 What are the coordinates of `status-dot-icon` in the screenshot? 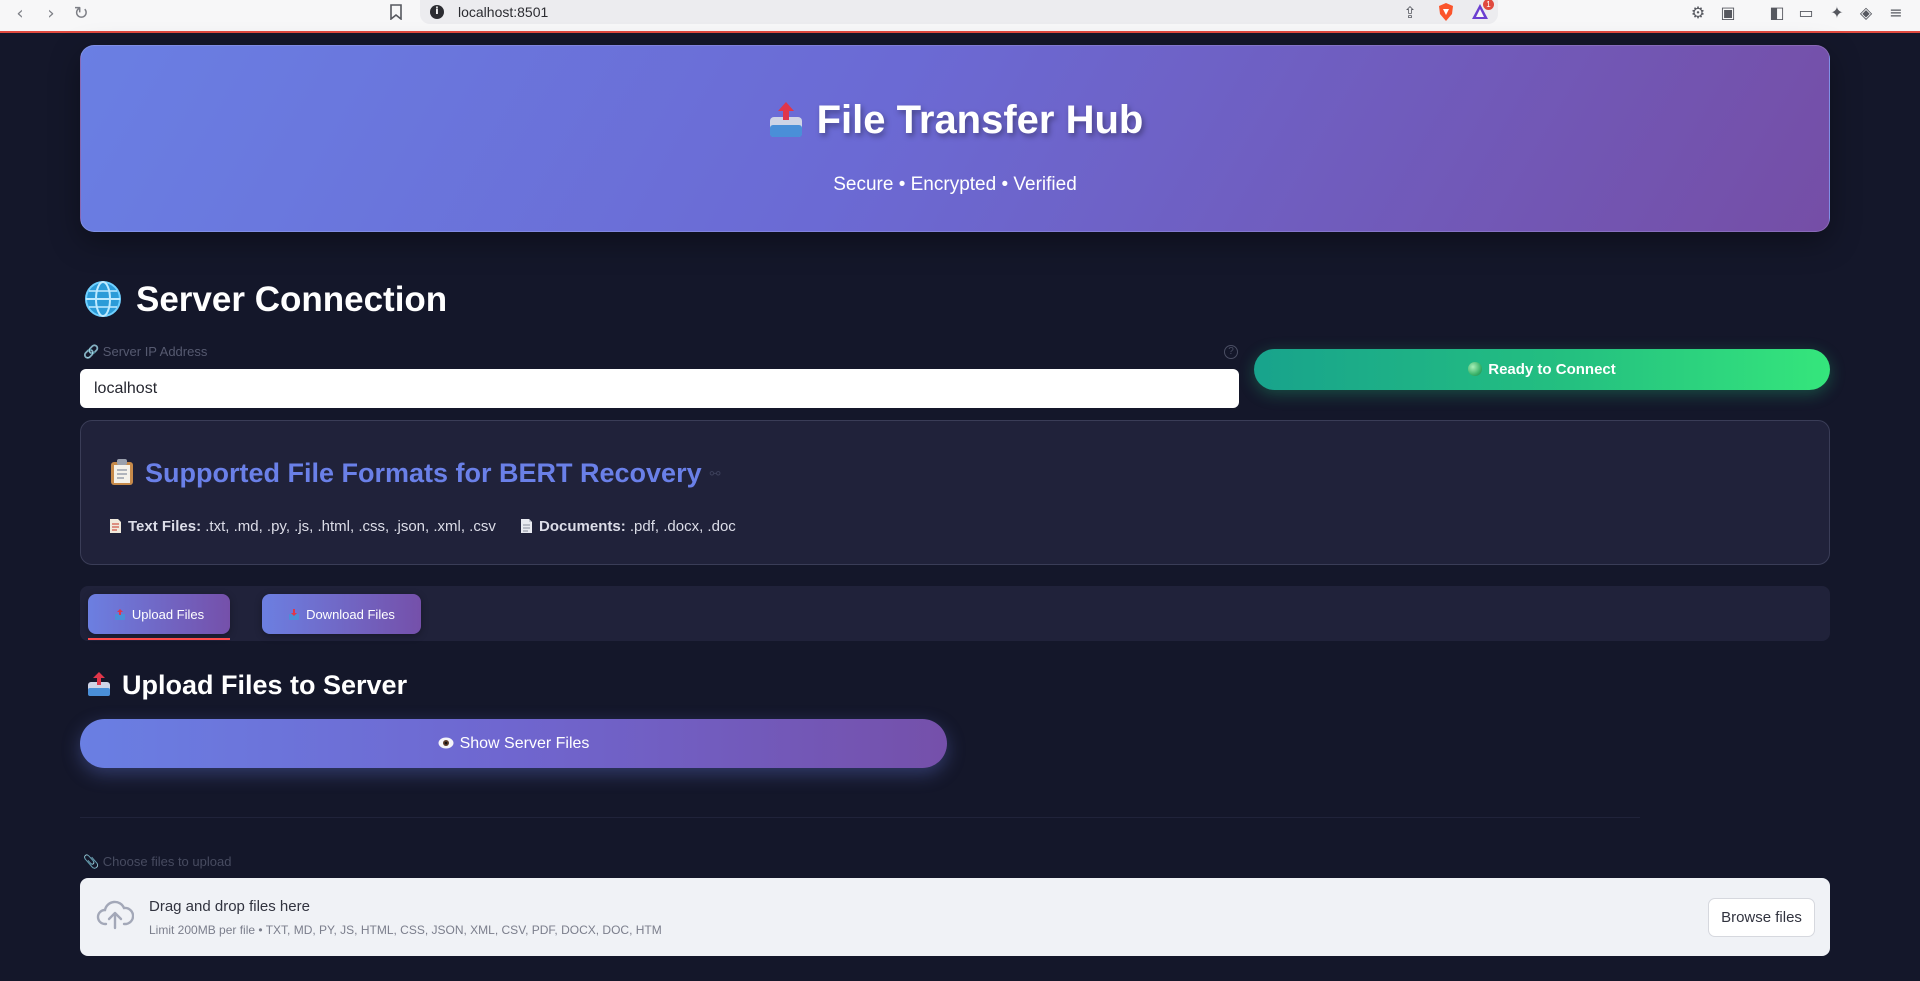 It's located at (1475, 369).